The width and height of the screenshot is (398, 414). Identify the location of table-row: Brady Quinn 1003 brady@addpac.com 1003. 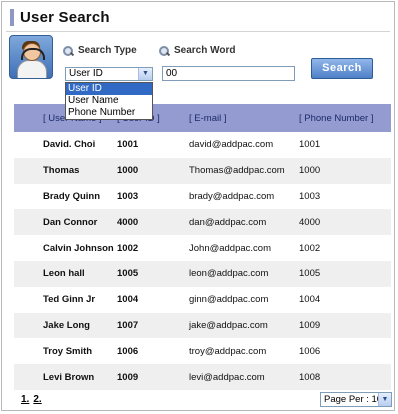
(202, 197).